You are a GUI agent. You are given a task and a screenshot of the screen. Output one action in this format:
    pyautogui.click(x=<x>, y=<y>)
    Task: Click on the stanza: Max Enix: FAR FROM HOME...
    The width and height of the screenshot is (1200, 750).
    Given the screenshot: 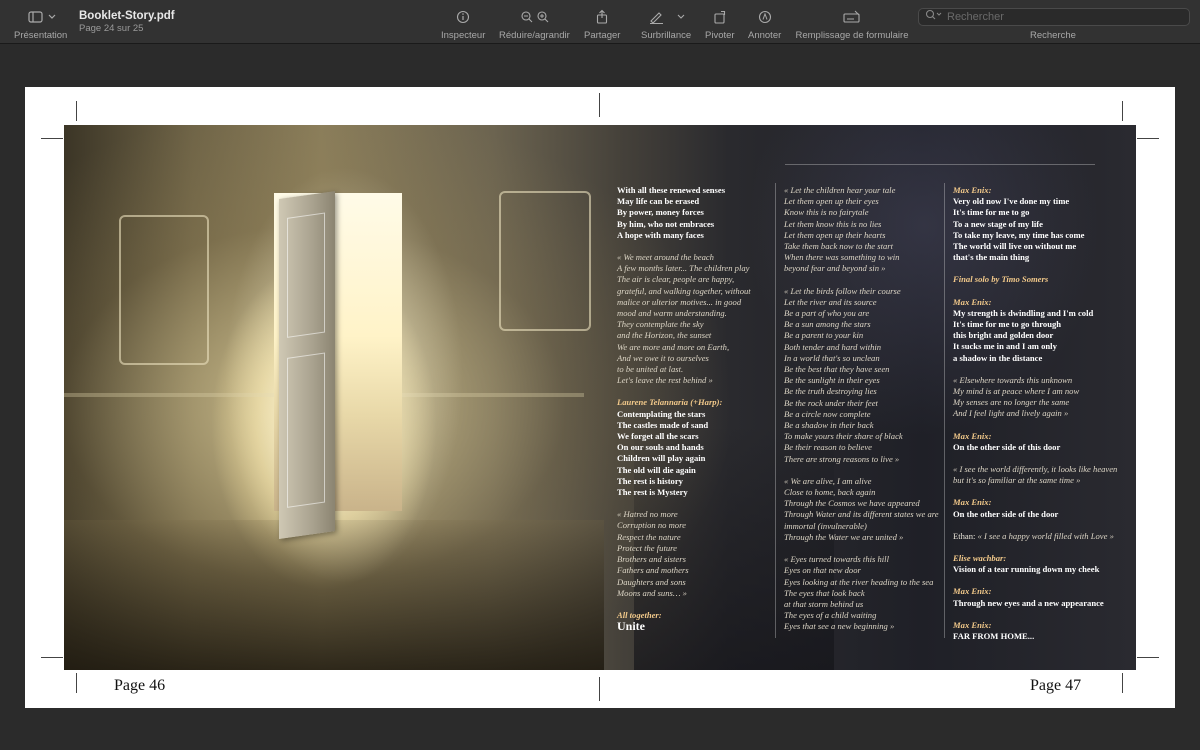 What is the action you would take?
    pyautogui.click(x=1042, y=631)
    